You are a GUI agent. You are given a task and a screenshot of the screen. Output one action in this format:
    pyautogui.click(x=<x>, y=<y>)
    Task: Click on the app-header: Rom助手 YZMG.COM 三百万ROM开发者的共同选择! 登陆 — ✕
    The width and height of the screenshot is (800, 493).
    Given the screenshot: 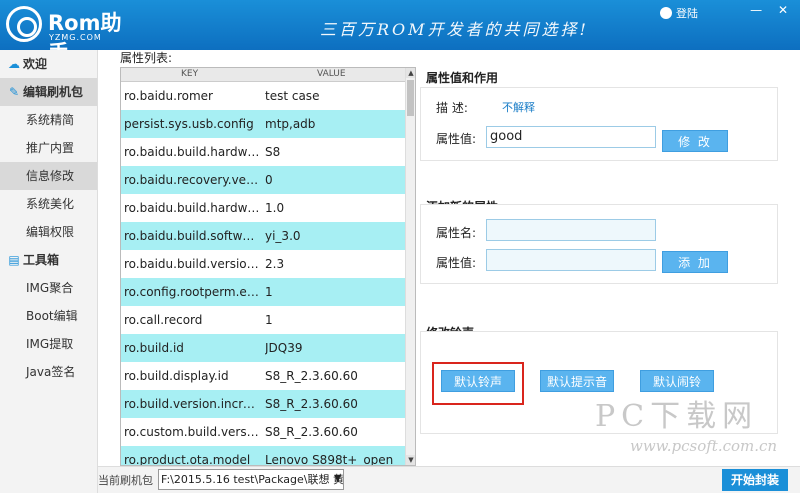 What is the action you would take?
    pyautogui.click(x=400, y=32)
    